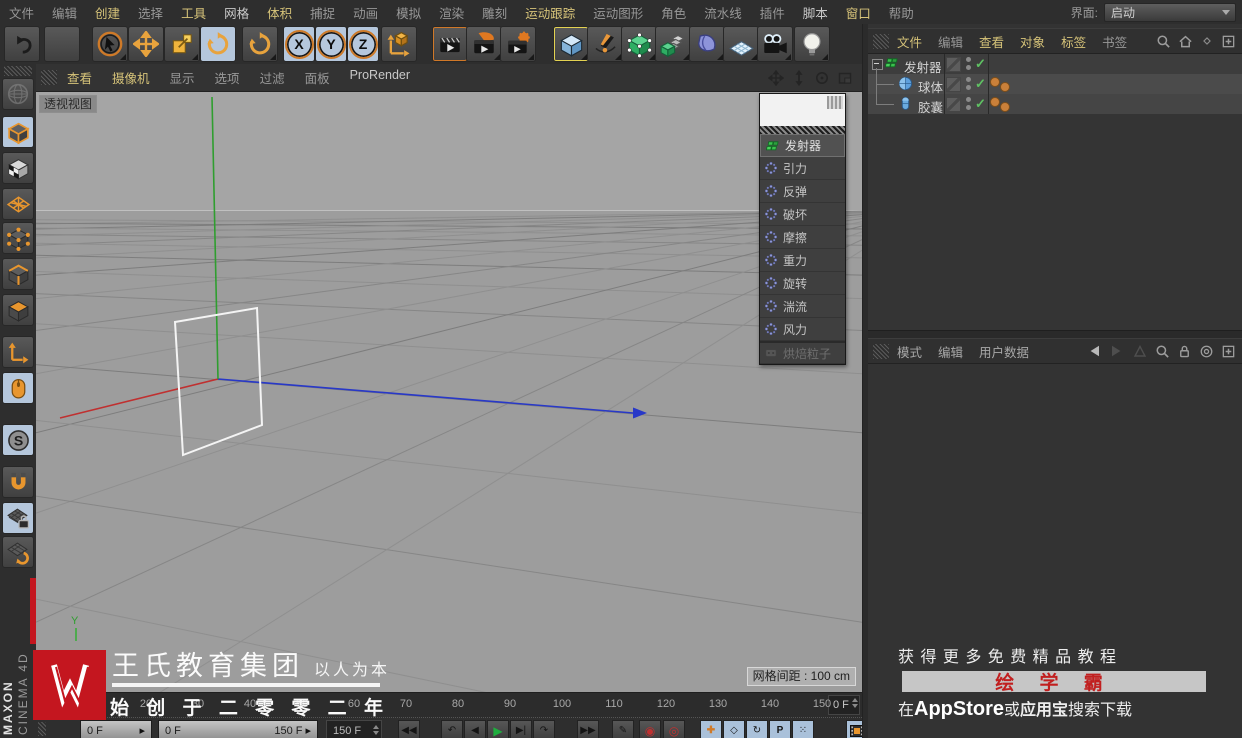 The width and height of the screenshot is (1242, 738). Describe the element at coordinates (802, 237) in the screenshot. I see `particle-menu-item-摩擦: 摩擦` at that location.